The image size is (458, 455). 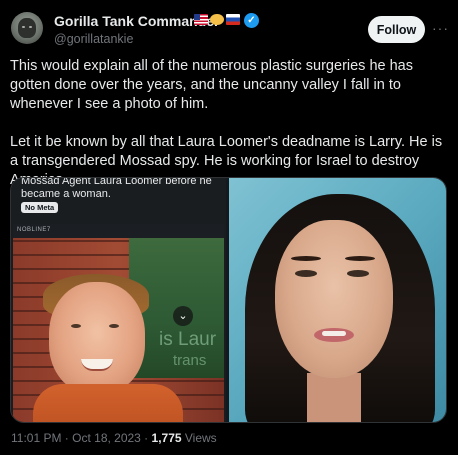 What do you see at coordinates (114, 326) in the screenshot?
I see `man-eye-right` at bounding box center [114, 326].